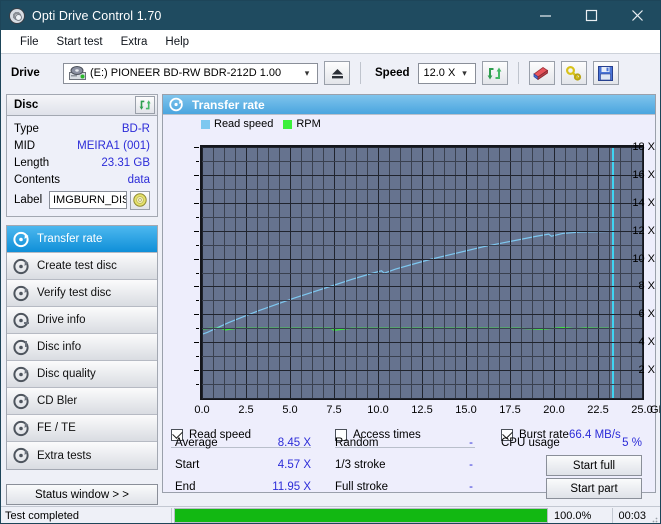  What do you see at coordinates (82, 401) in the screenshot?
I see `sidebar-item-cd-bler: CD Bler` at bounding box center [82, 401].